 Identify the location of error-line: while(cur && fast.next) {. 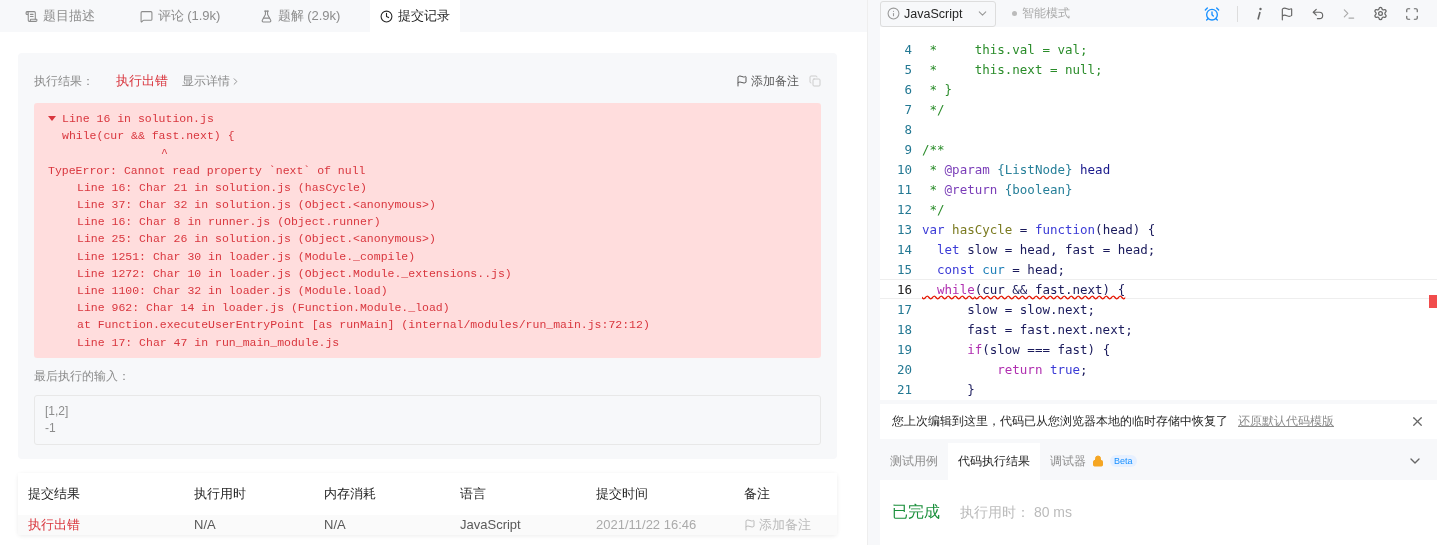
(148, 136).